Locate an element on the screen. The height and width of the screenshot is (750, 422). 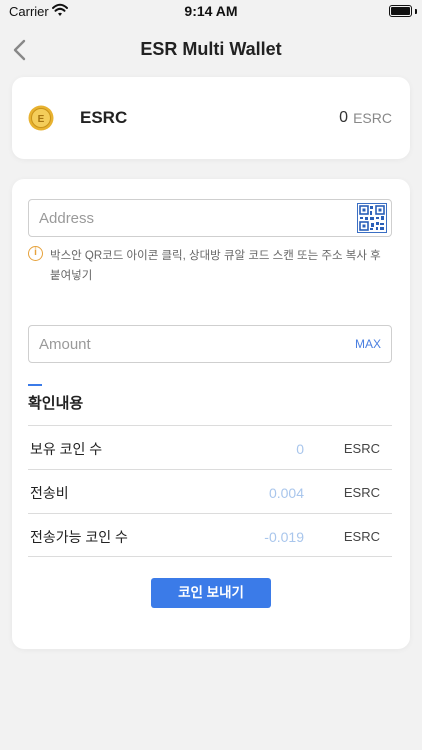
max-button: MAX is located at coordinates (368, 344).